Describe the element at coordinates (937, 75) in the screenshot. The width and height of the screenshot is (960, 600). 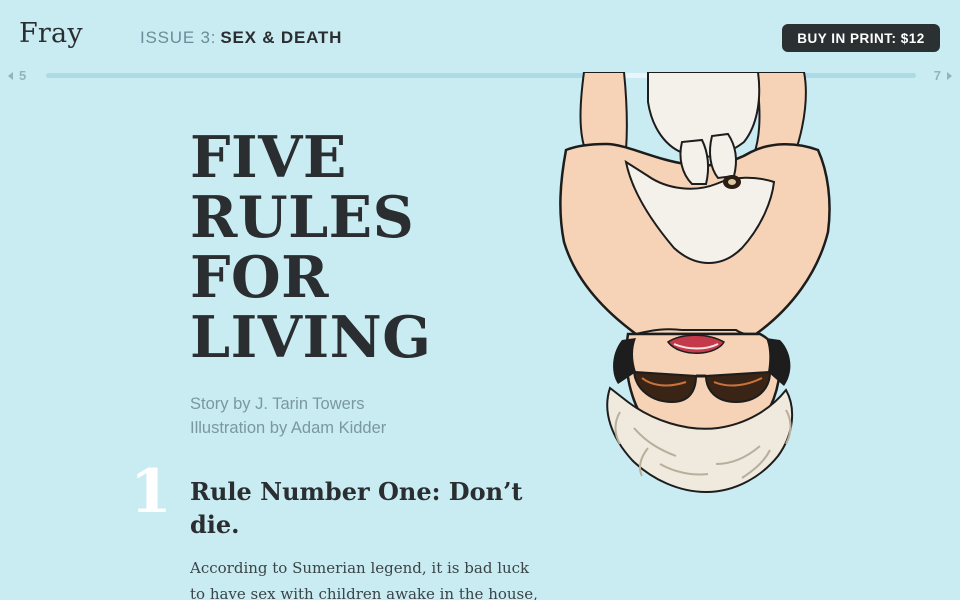
I see `next-page-number: 7` at that location.